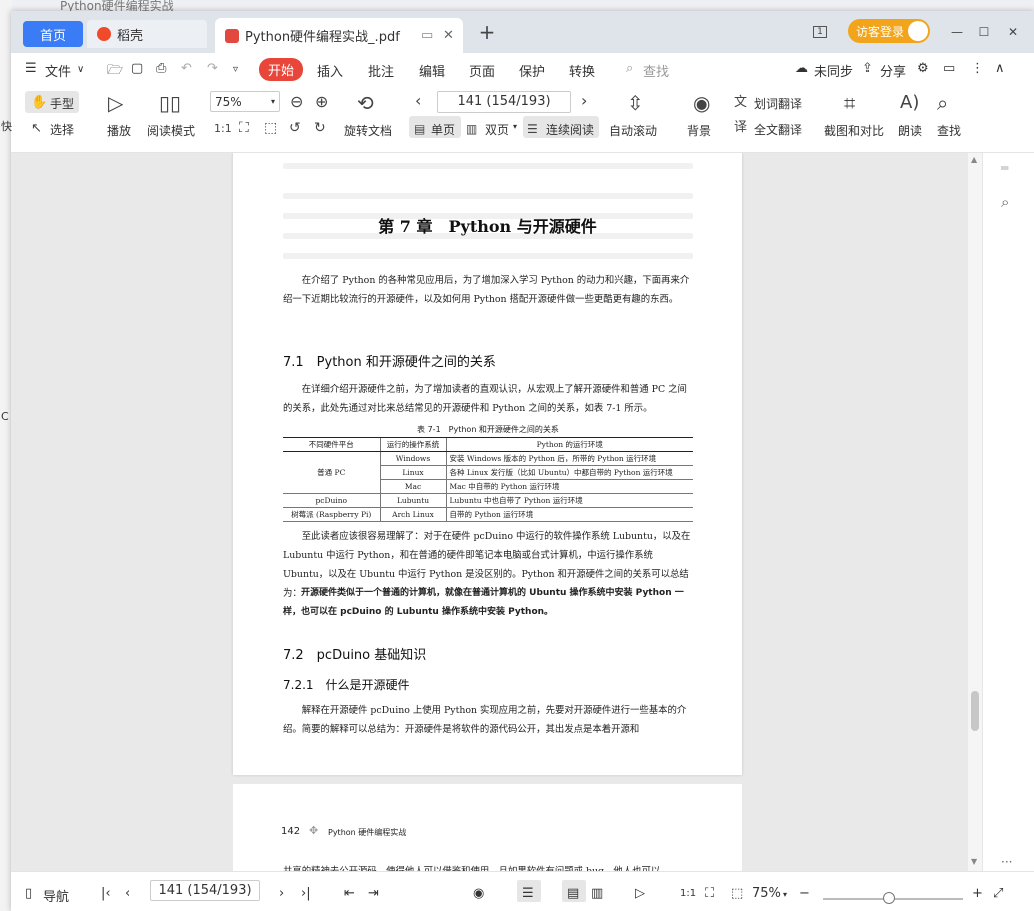  What do you see at coordinates (106, 893) in the screenshot?
I see `first-page-icon: |‹` at bounding box center [106, 893].